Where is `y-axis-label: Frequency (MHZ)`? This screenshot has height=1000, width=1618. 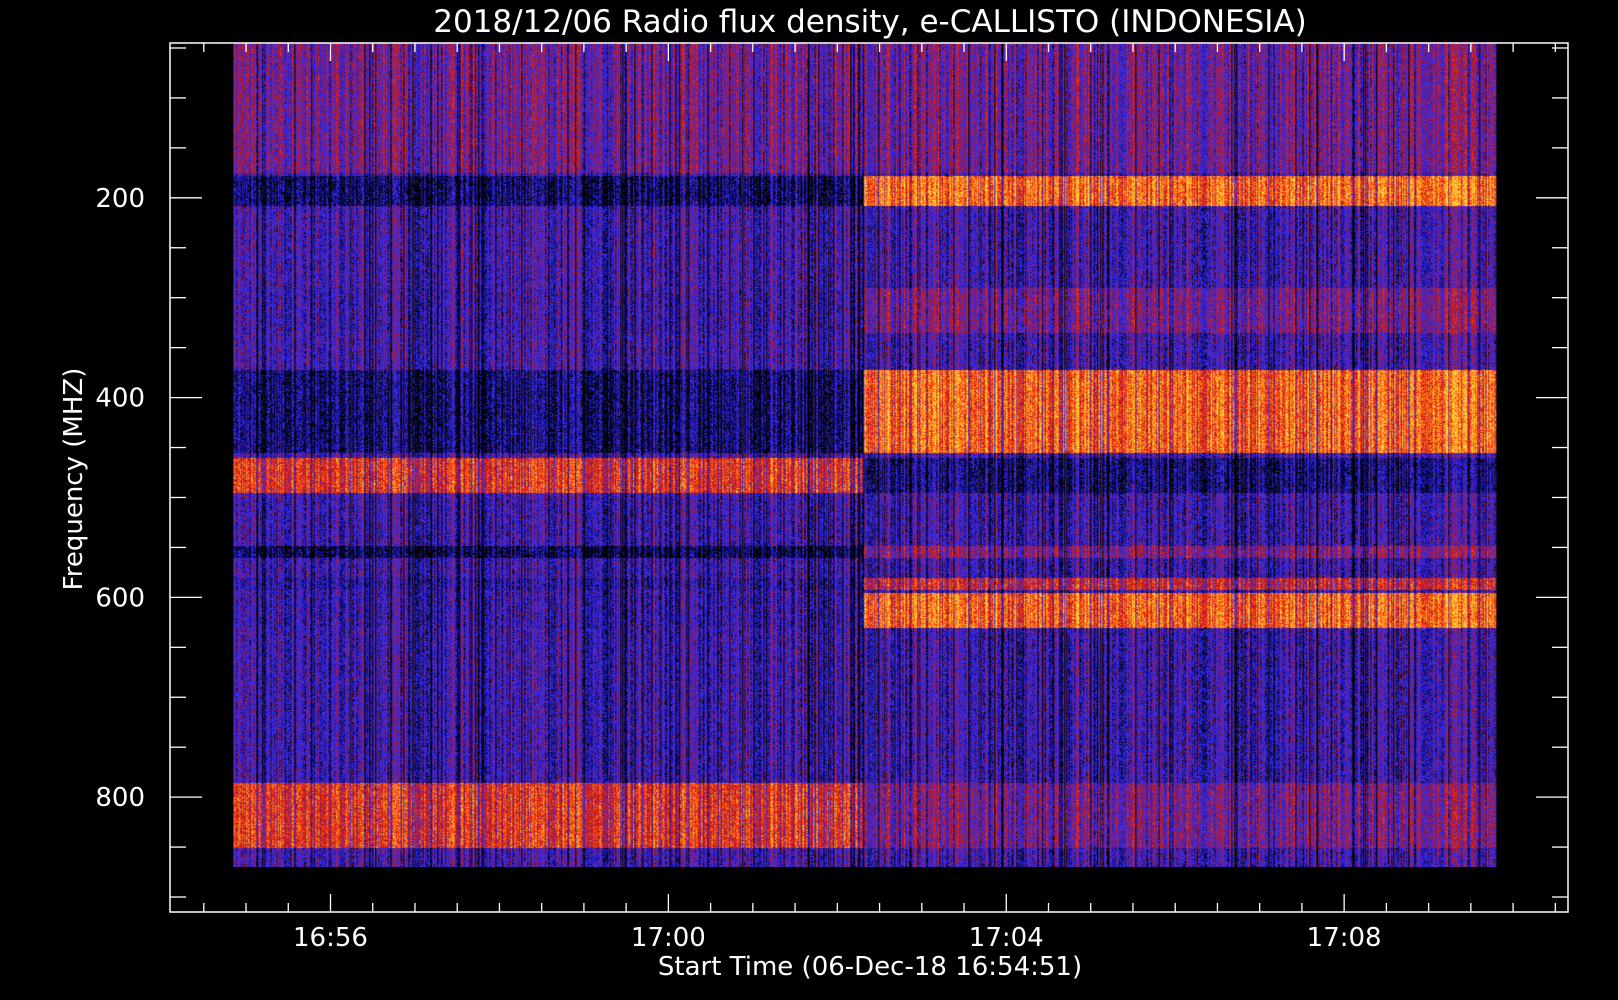 y-axis-label: Frequency (MHZ) is located at coordinates (74, 479).